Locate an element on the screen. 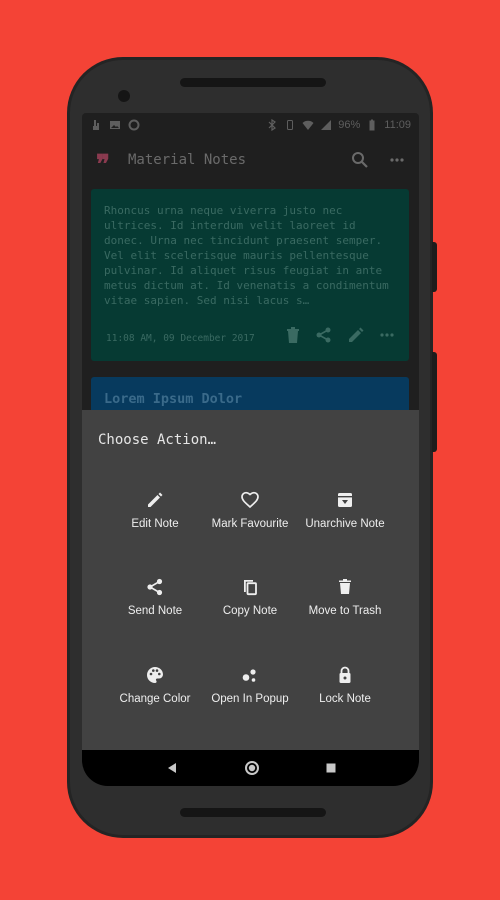 Image resolution: width=500 pixels, height=900 pixels. battery-percent: 96% is located at coordinates (349, 125).